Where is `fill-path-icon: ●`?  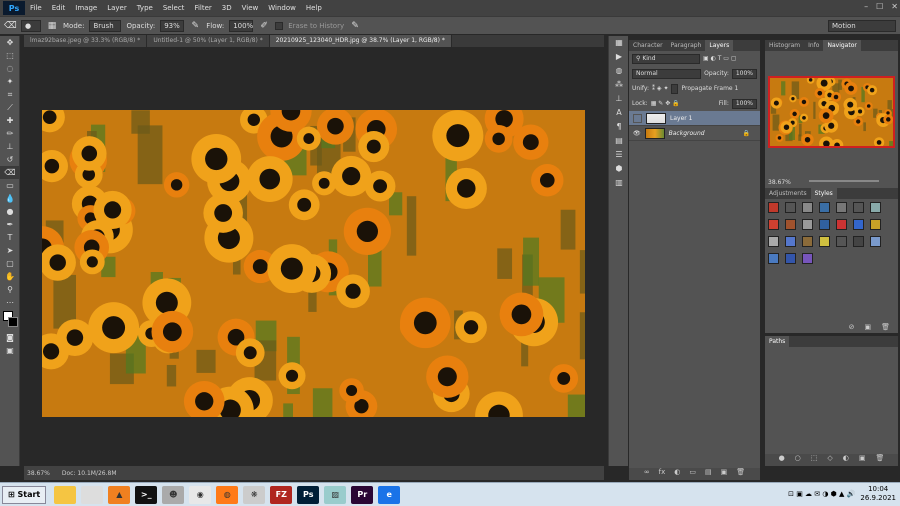
fill-path-icon: ● is located at coordinates (782, 460).